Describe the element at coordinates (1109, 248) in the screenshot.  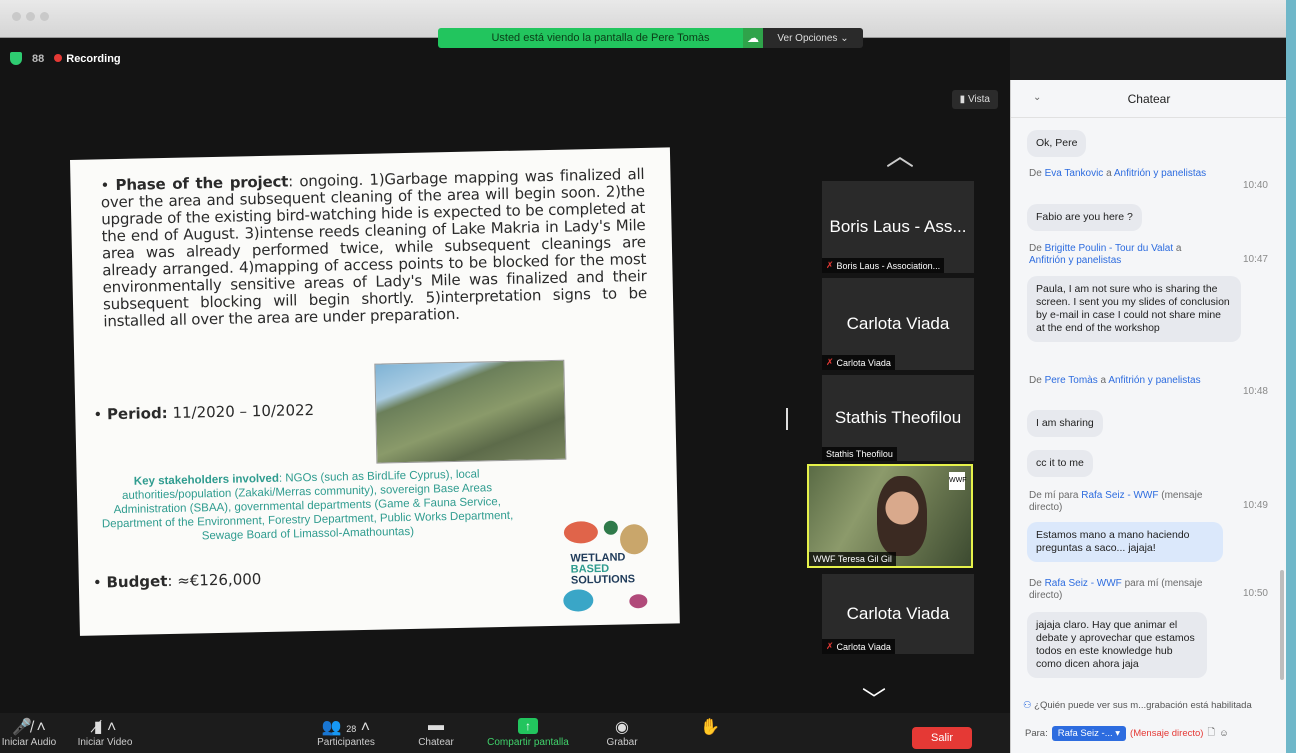
I see `meta-sender: Brigitte Poulin - Tour du Valat` at that location.